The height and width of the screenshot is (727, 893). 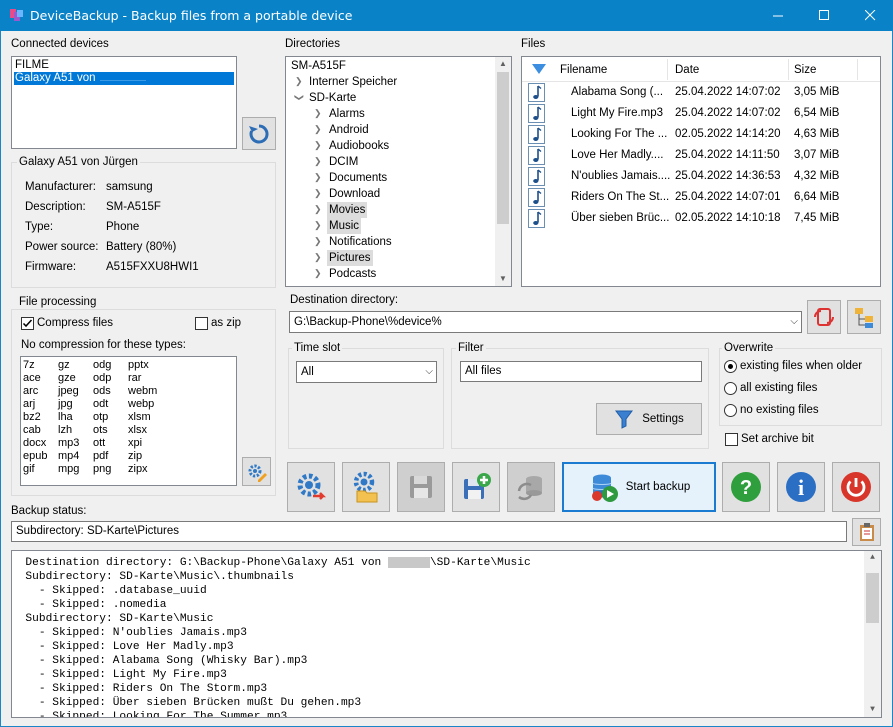 I want to click on device-dir-button, so click(x=824, y=317).